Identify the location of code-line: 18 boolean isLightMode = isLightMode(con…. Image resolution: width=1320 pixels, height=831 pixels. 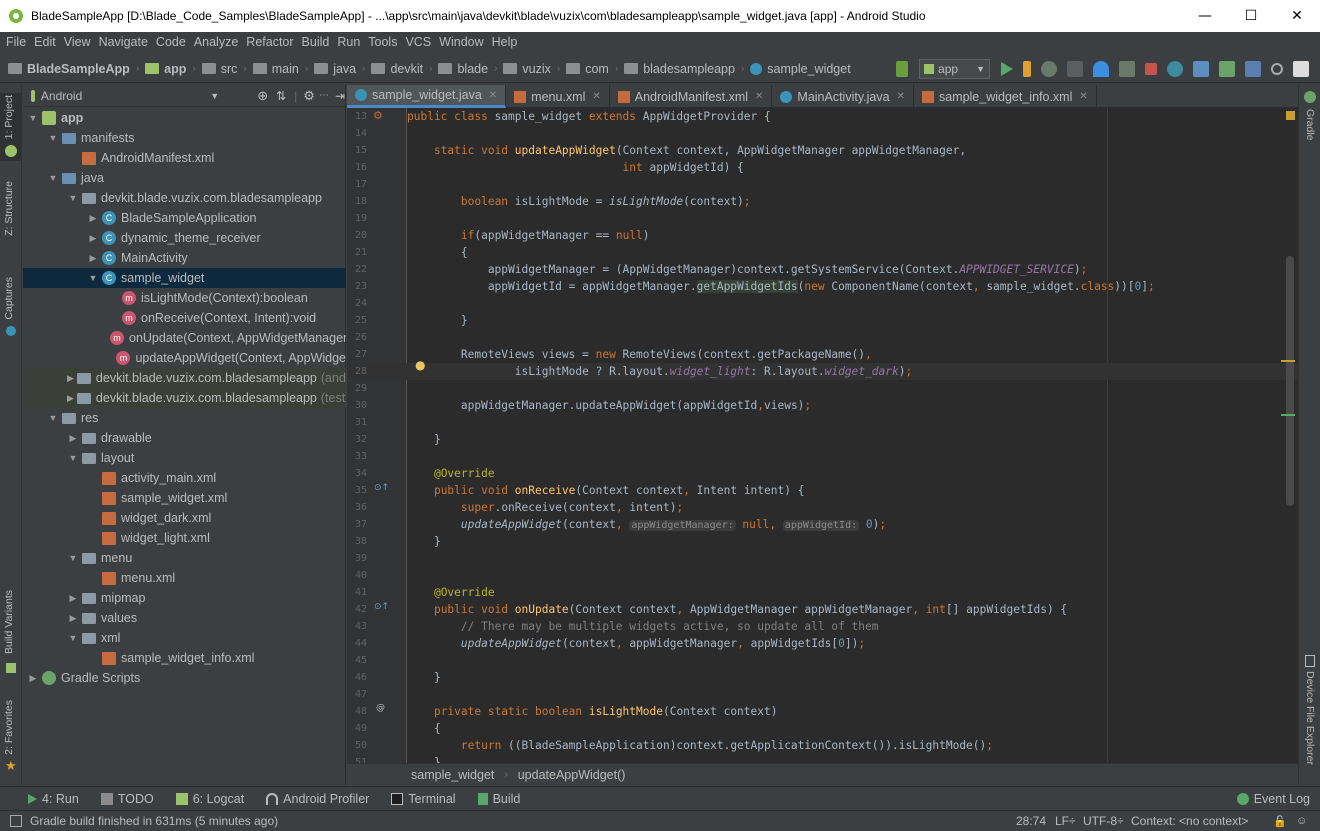
(822, 201).